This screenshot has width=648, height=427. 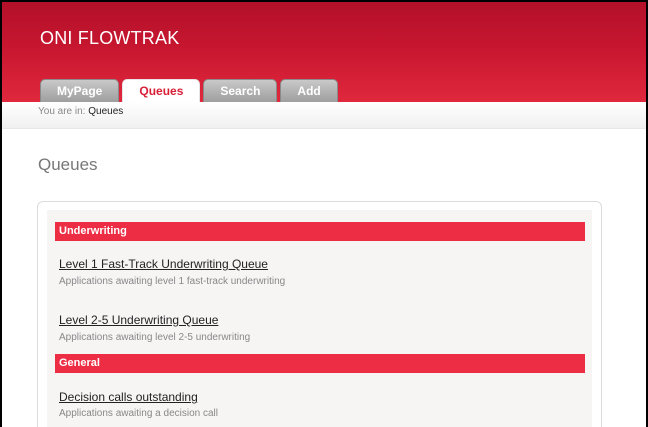 I want to click on main-tabs: MyPage Queues Search Add, so click(x=189, y=90).